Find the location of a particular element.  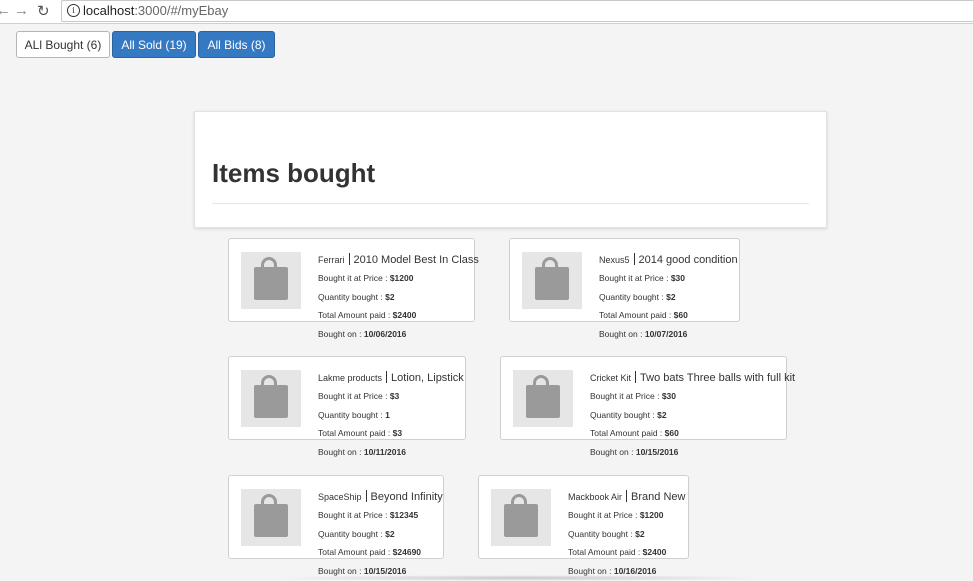

item-price: Bought it at Price : $30 is located at coordinates (668, 278).